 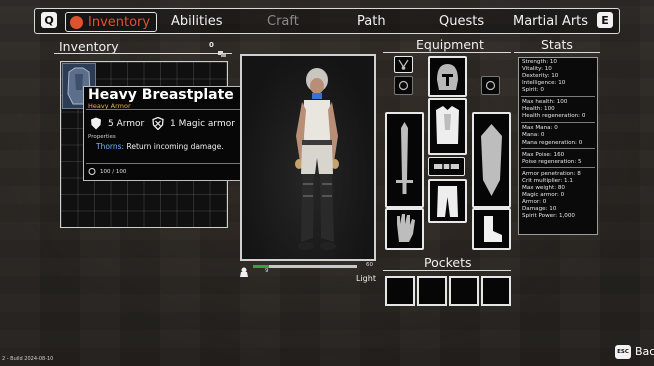 I want to click on glove-icon, so click(x=406, y=228).